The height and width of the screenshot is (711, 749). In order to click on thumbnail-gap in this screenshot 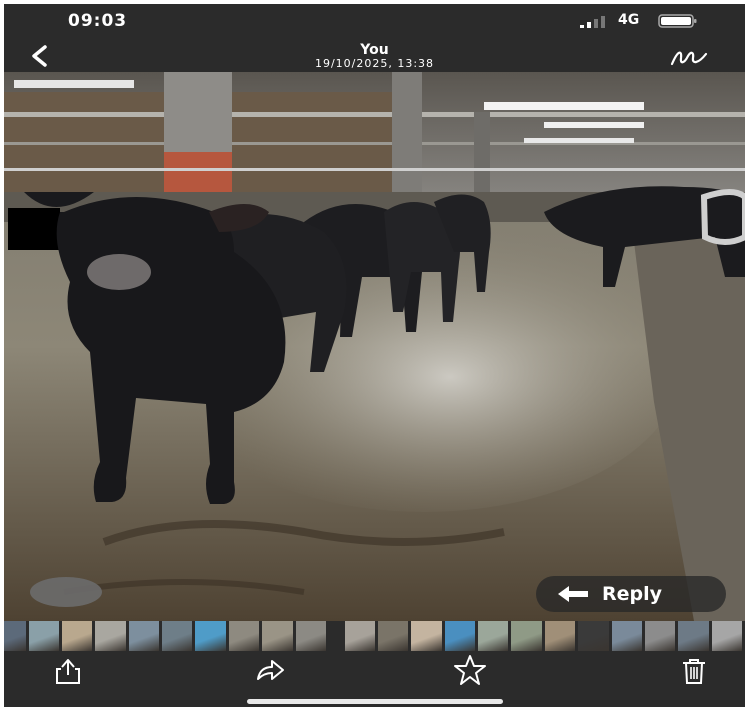, I will do `click(337, 636)`.